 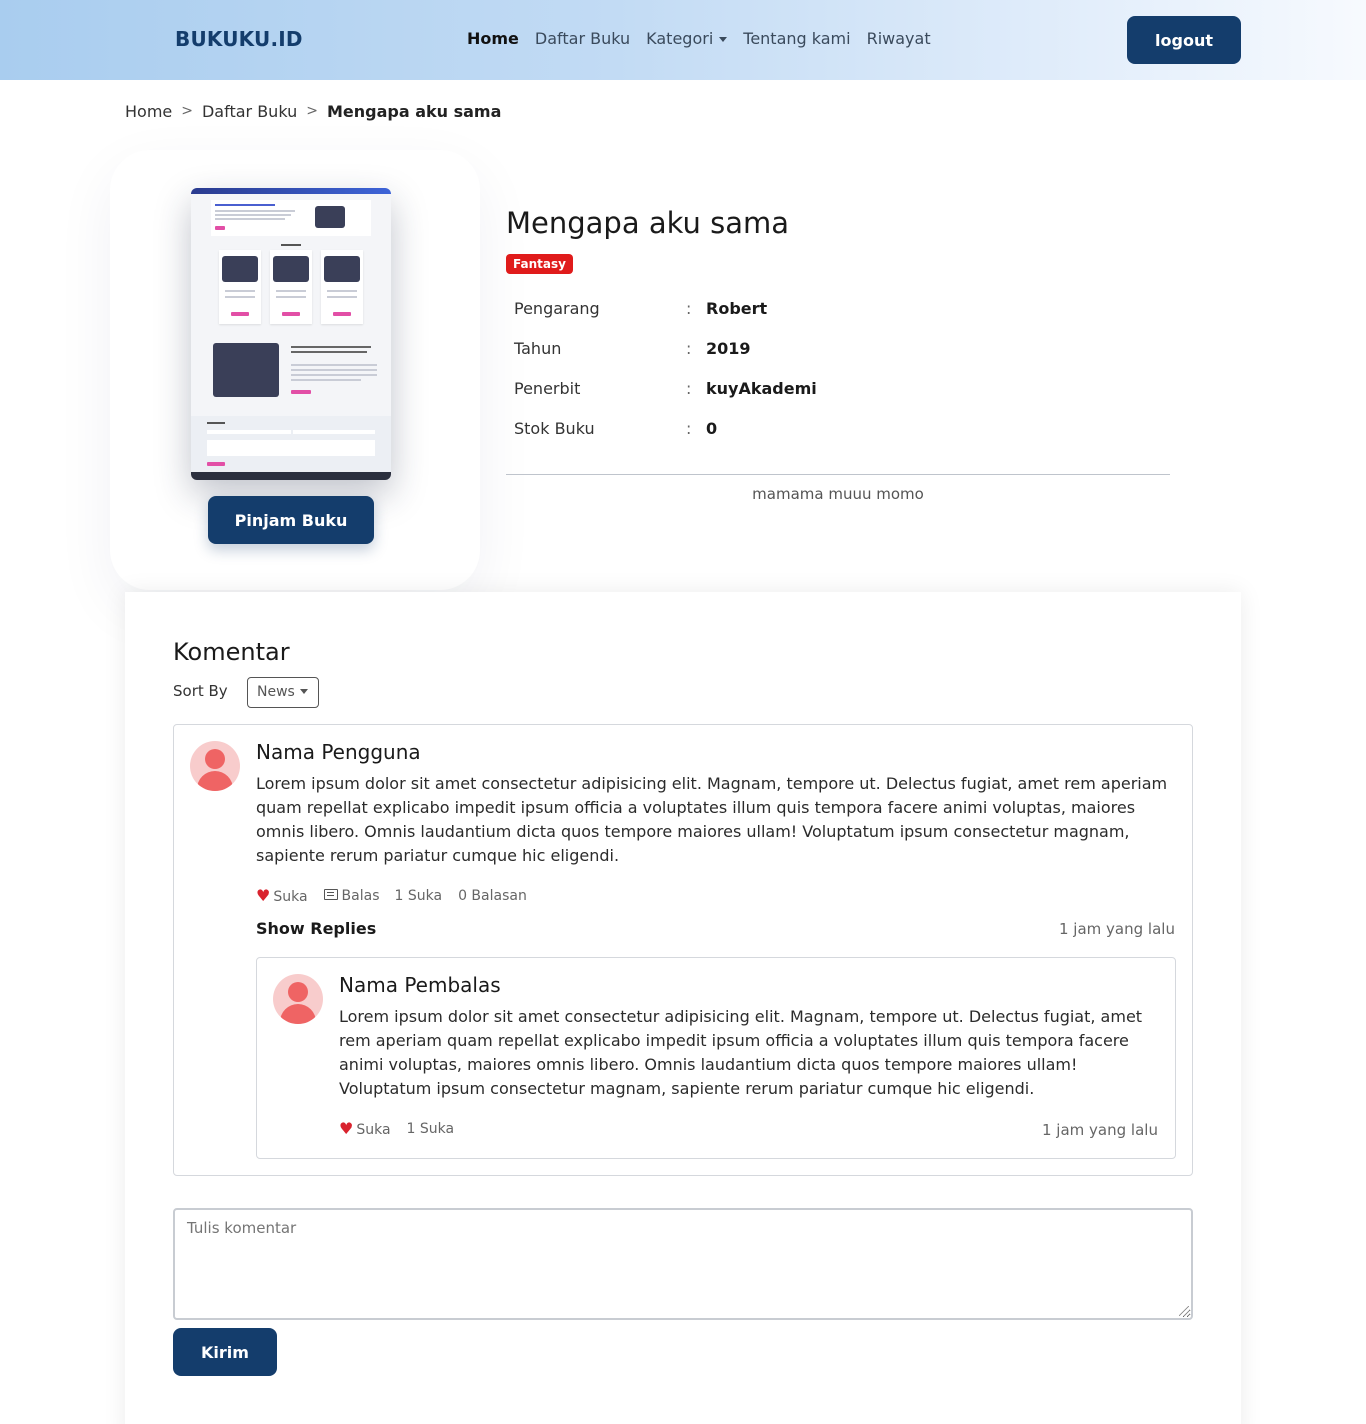 What do you see at coordinates (796, 38) in the screenshot?
I see `nav-tentang-kami: Tentang kami` at bounding box center [796, 38].